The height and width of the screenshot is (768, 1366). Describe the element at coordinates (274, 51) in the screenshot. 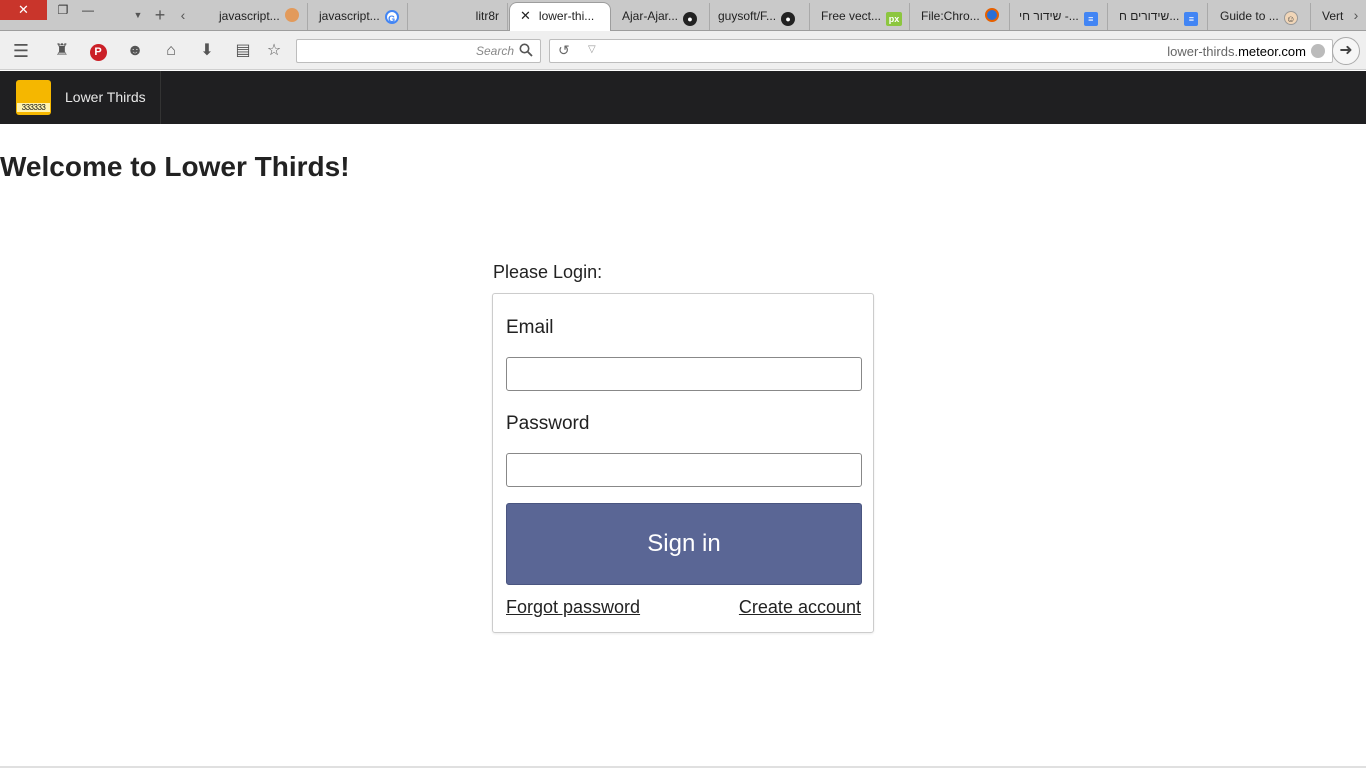

I see `bookmark-star-icon: ☆` at that location.